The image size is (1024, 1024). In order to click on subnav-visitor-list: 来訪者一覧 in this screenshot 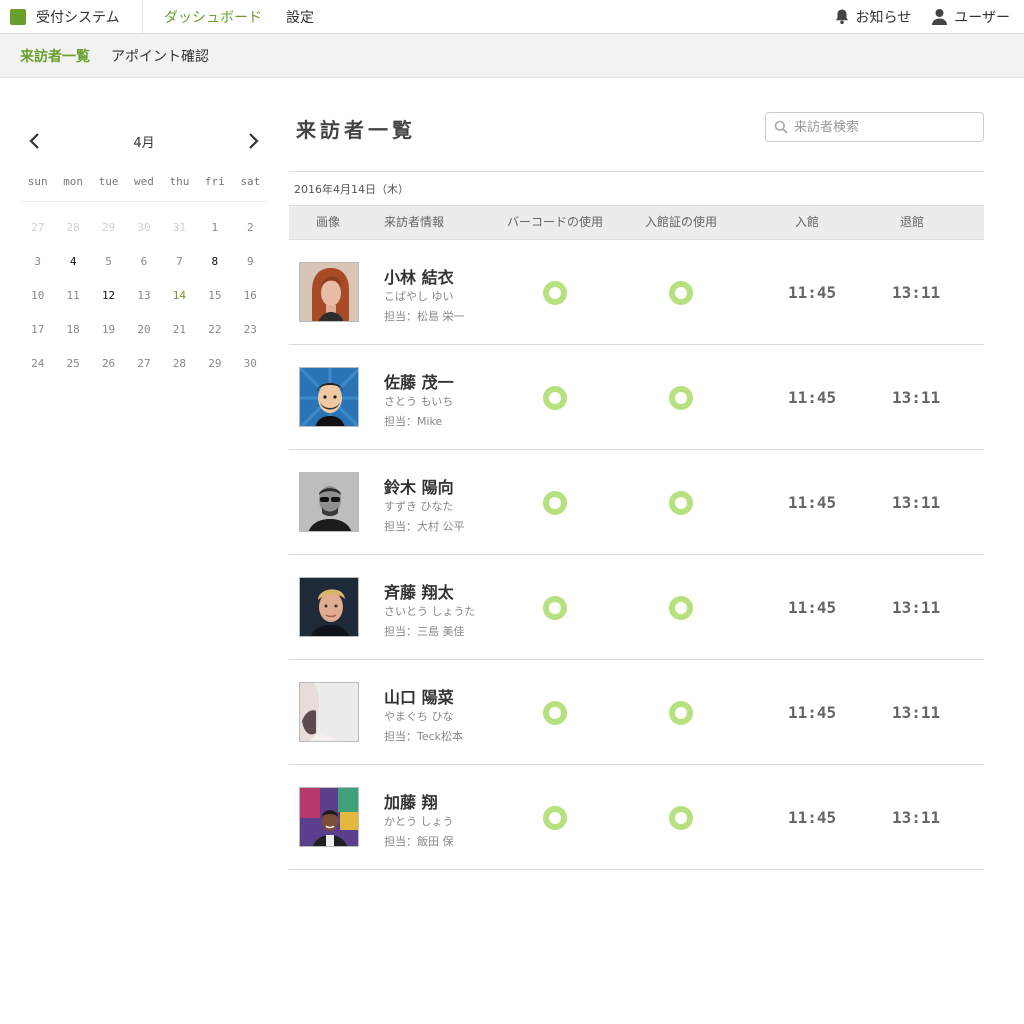, I will do `click(55, 56)`.